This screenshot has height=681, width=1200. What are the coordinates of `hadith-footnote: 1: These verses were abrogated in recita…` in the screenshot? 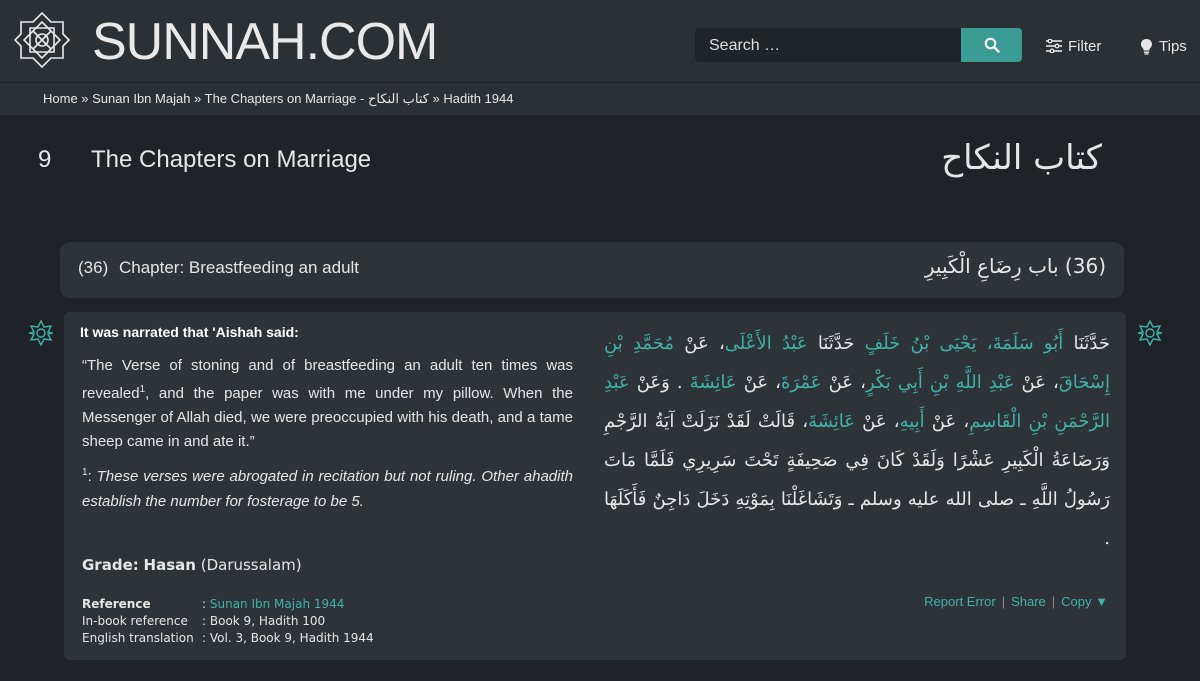 It's located at (327, 488).